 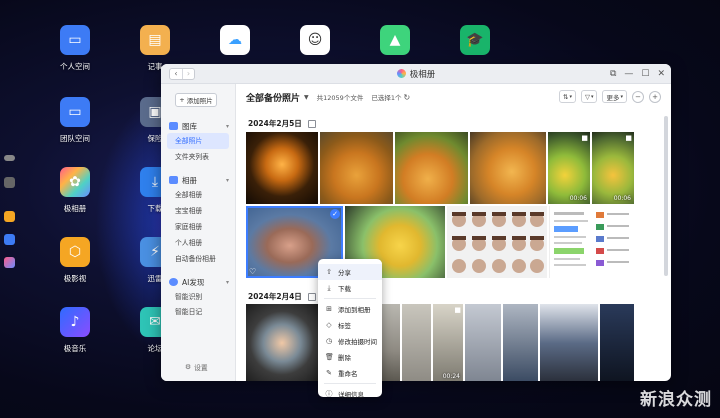 I want to click on date-group-header: 2024年2月4日, so click(x=282, y=296).